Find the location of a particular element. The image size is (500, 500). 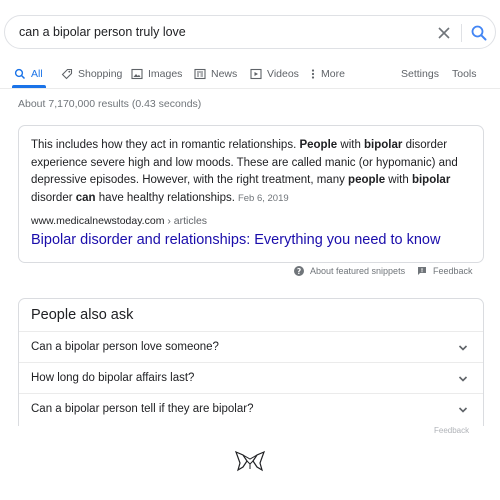

cite-path: › articles is located at coordinates (186, 221).